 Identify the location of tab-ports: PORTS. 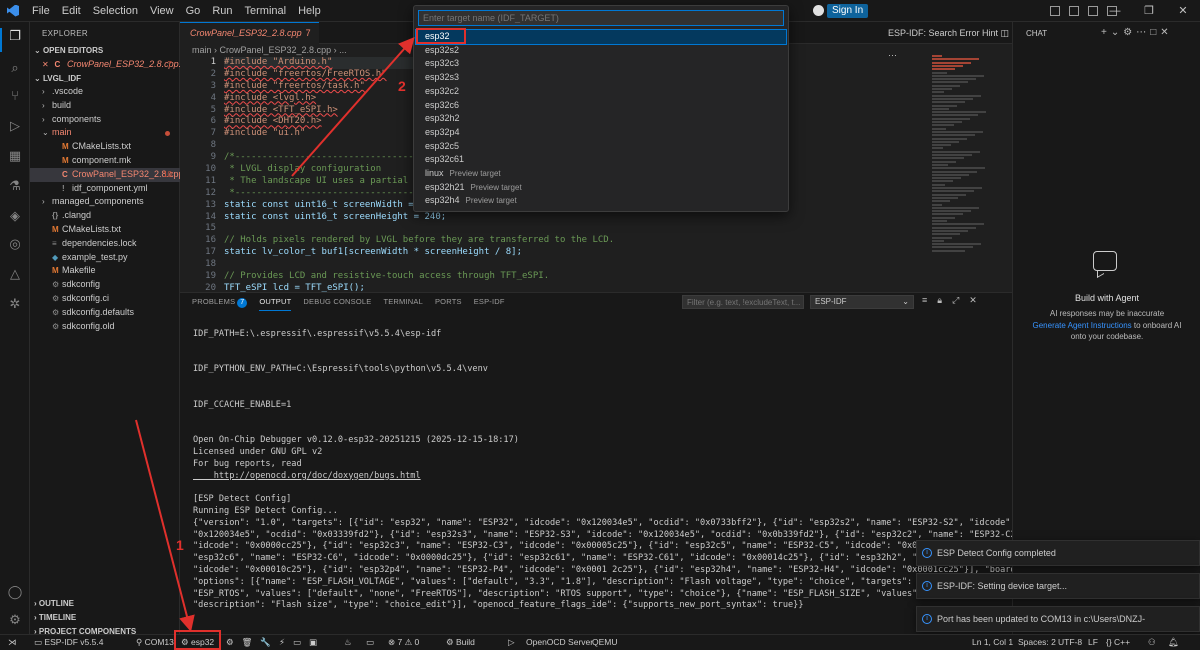
(448, 302).